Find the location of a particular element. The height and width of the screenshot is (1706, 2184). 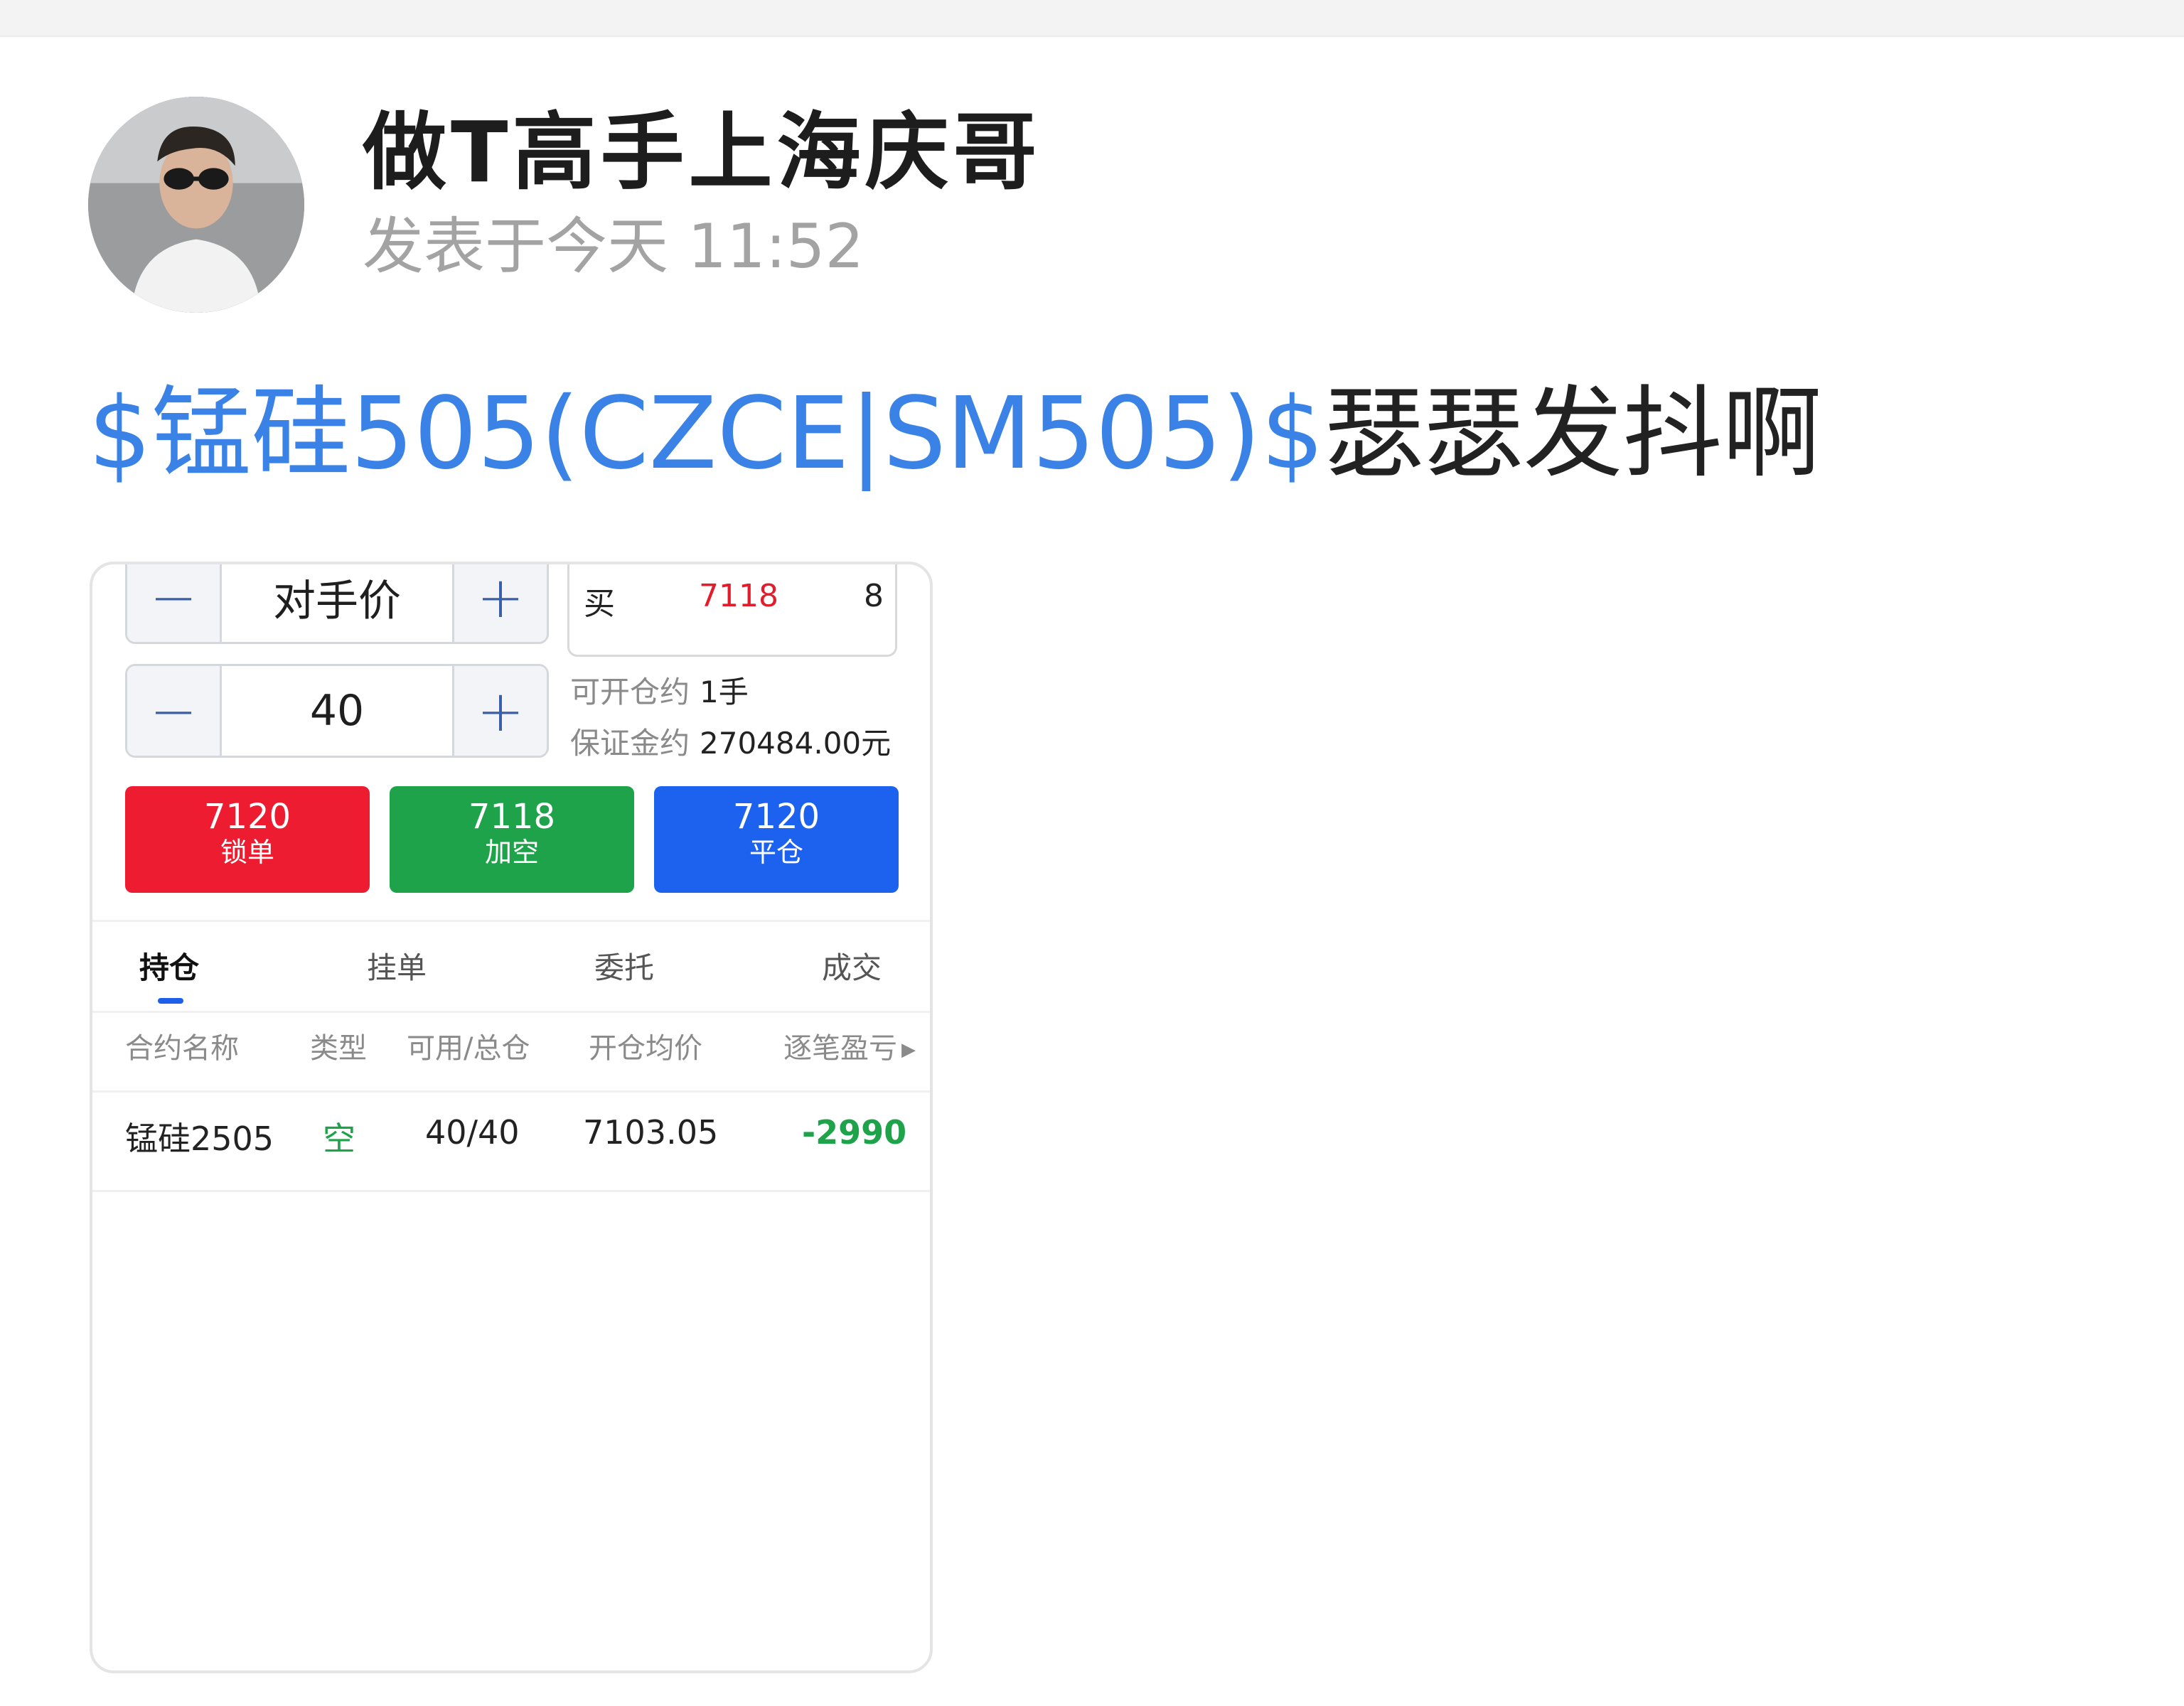

position-avail-total: 40/40 is located at coordinates (472, 1132).